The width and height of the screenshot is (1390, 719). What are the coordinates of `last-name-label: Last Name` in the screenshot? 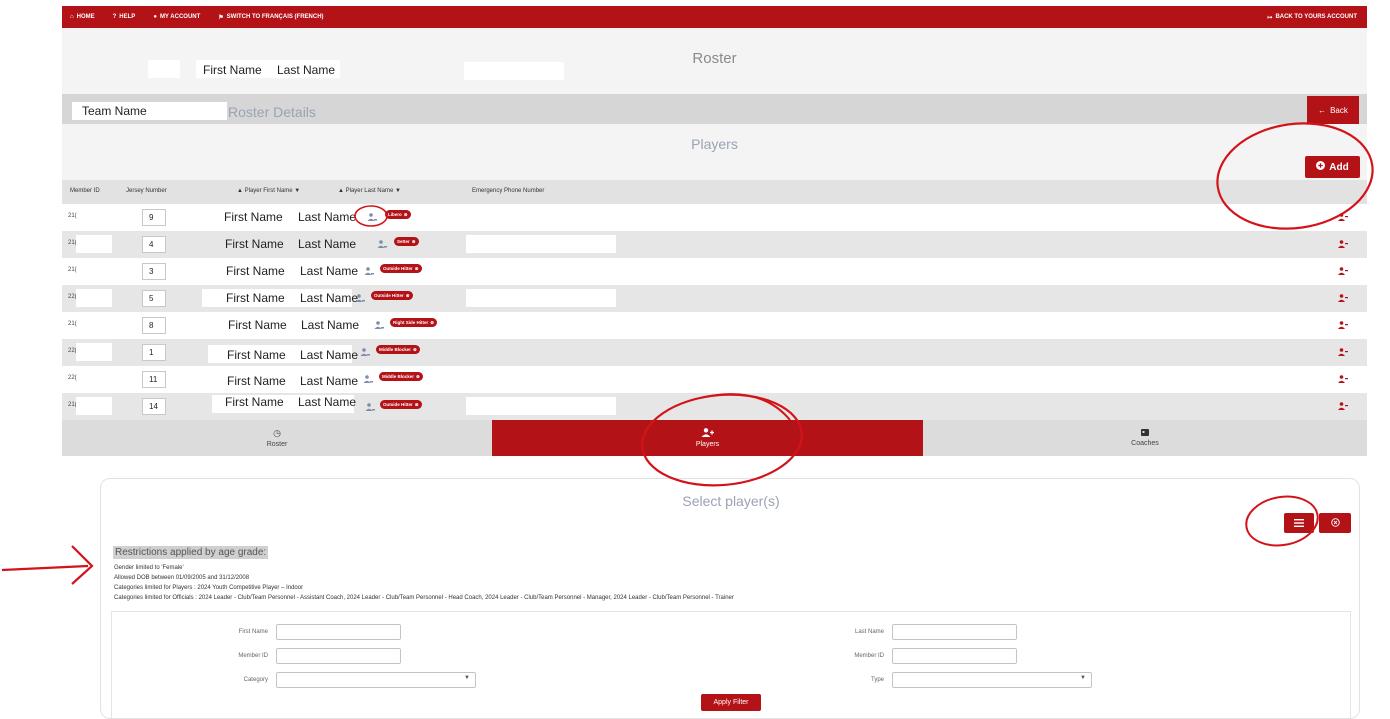 It's located at (306, 70).